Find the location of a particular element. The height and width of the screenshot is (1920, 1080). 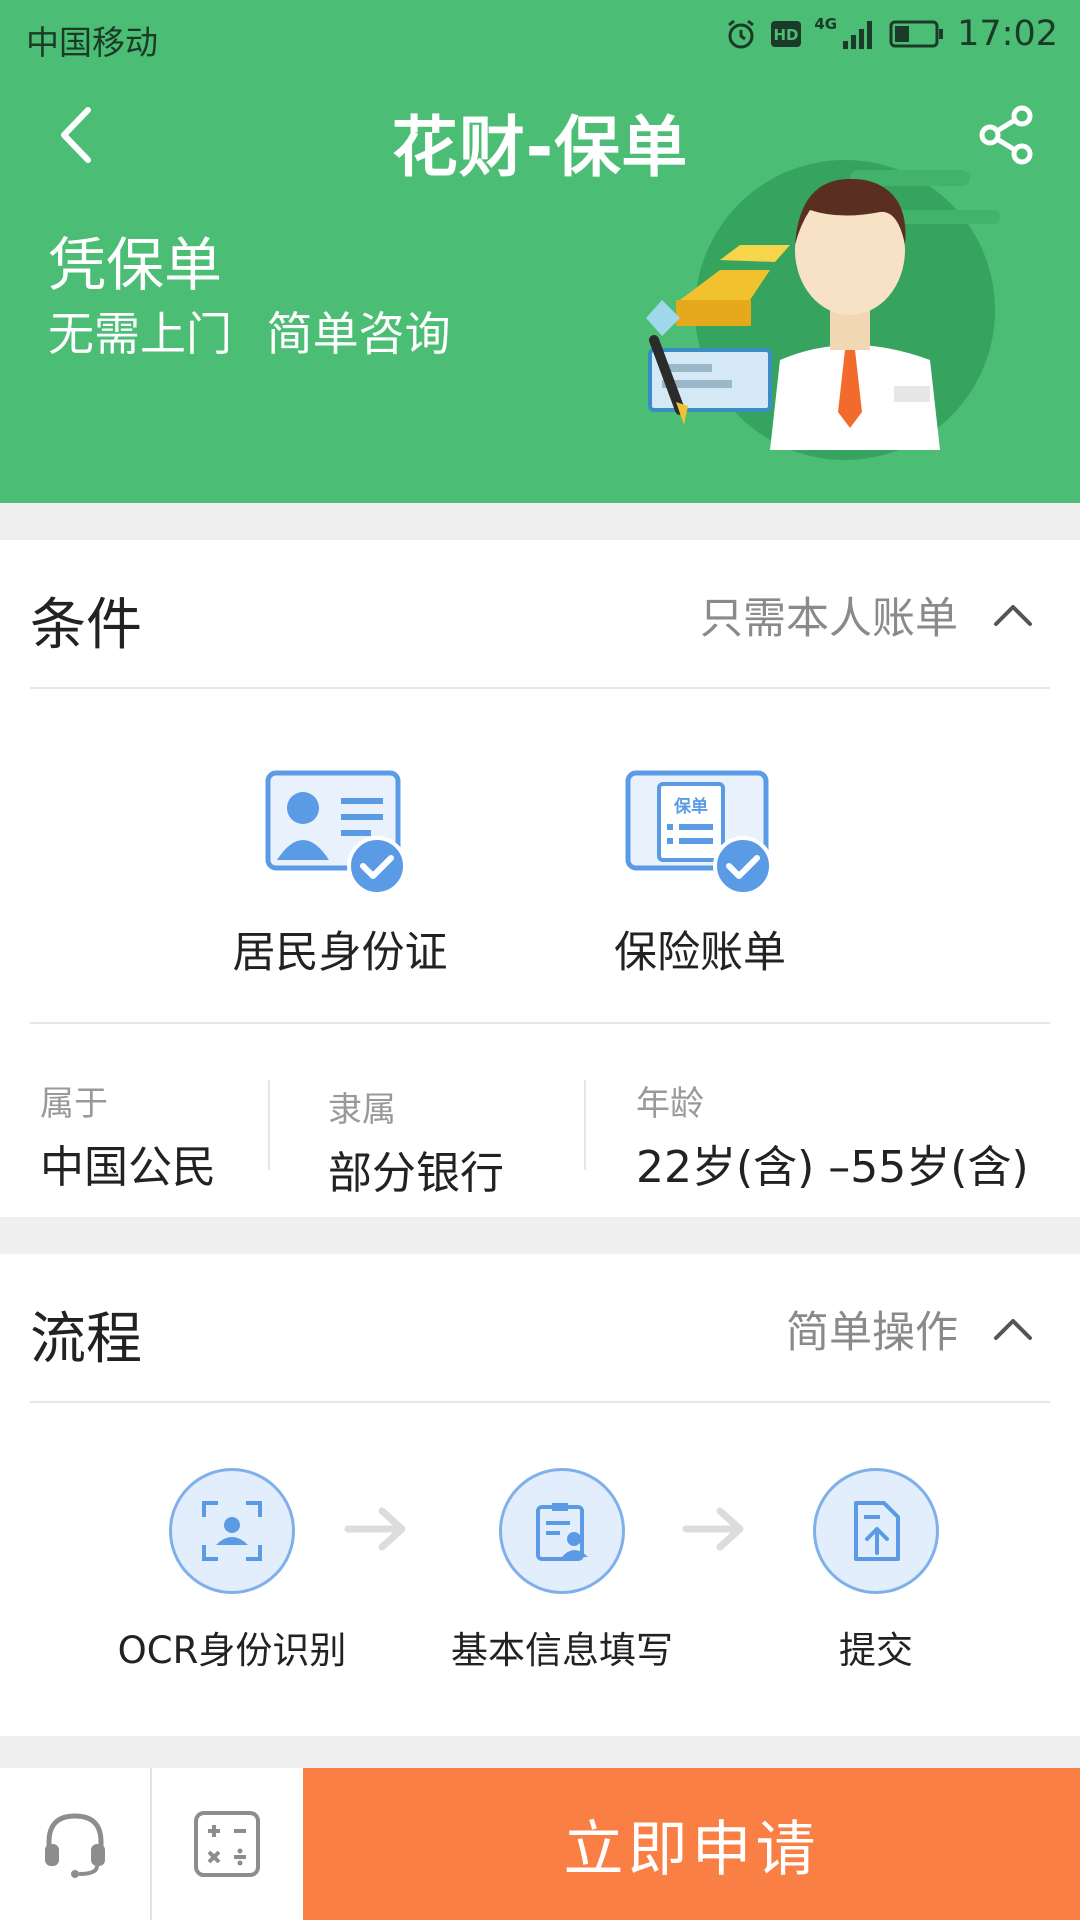

carrier-name: 中国移动 is located at coordinates (92, 42).